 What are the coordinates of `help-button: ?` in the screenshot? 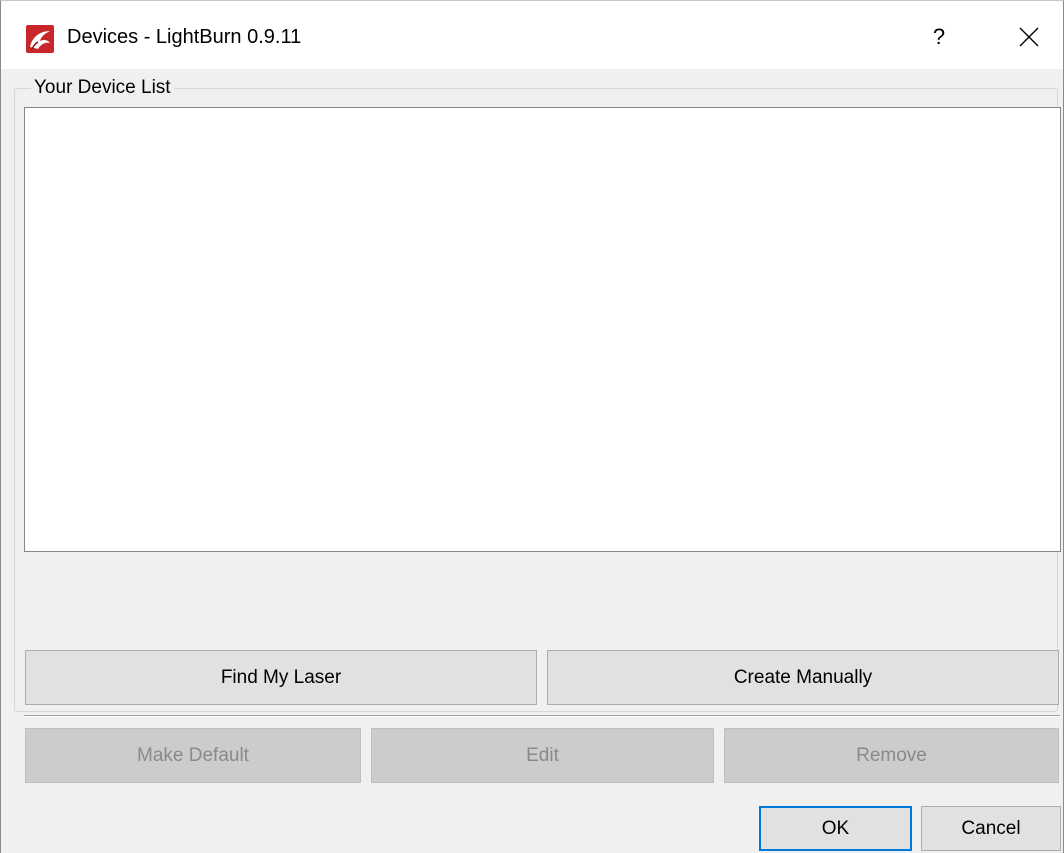 It's located at (939, 37).